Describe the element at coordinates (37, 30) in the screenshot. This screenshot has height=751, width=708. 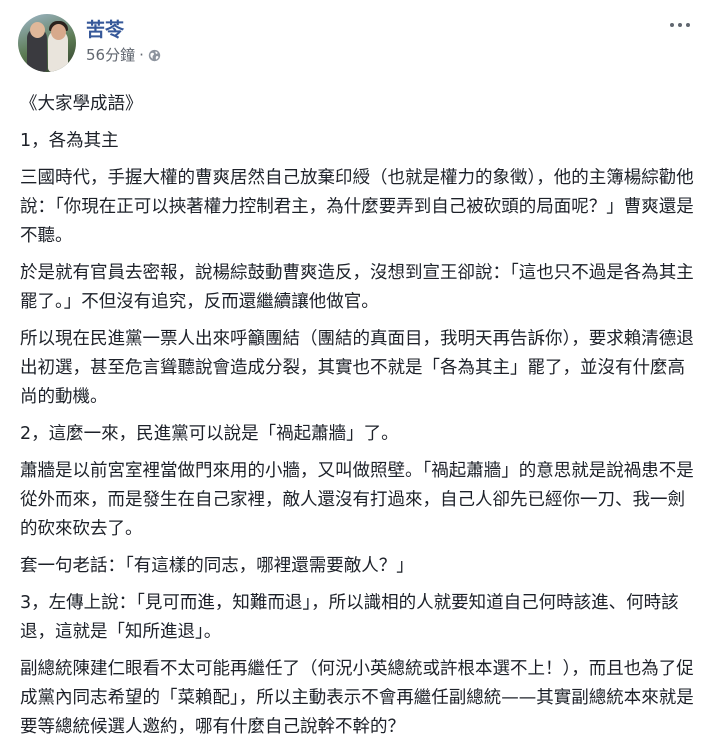
I see `avatar-face-left` at that location.